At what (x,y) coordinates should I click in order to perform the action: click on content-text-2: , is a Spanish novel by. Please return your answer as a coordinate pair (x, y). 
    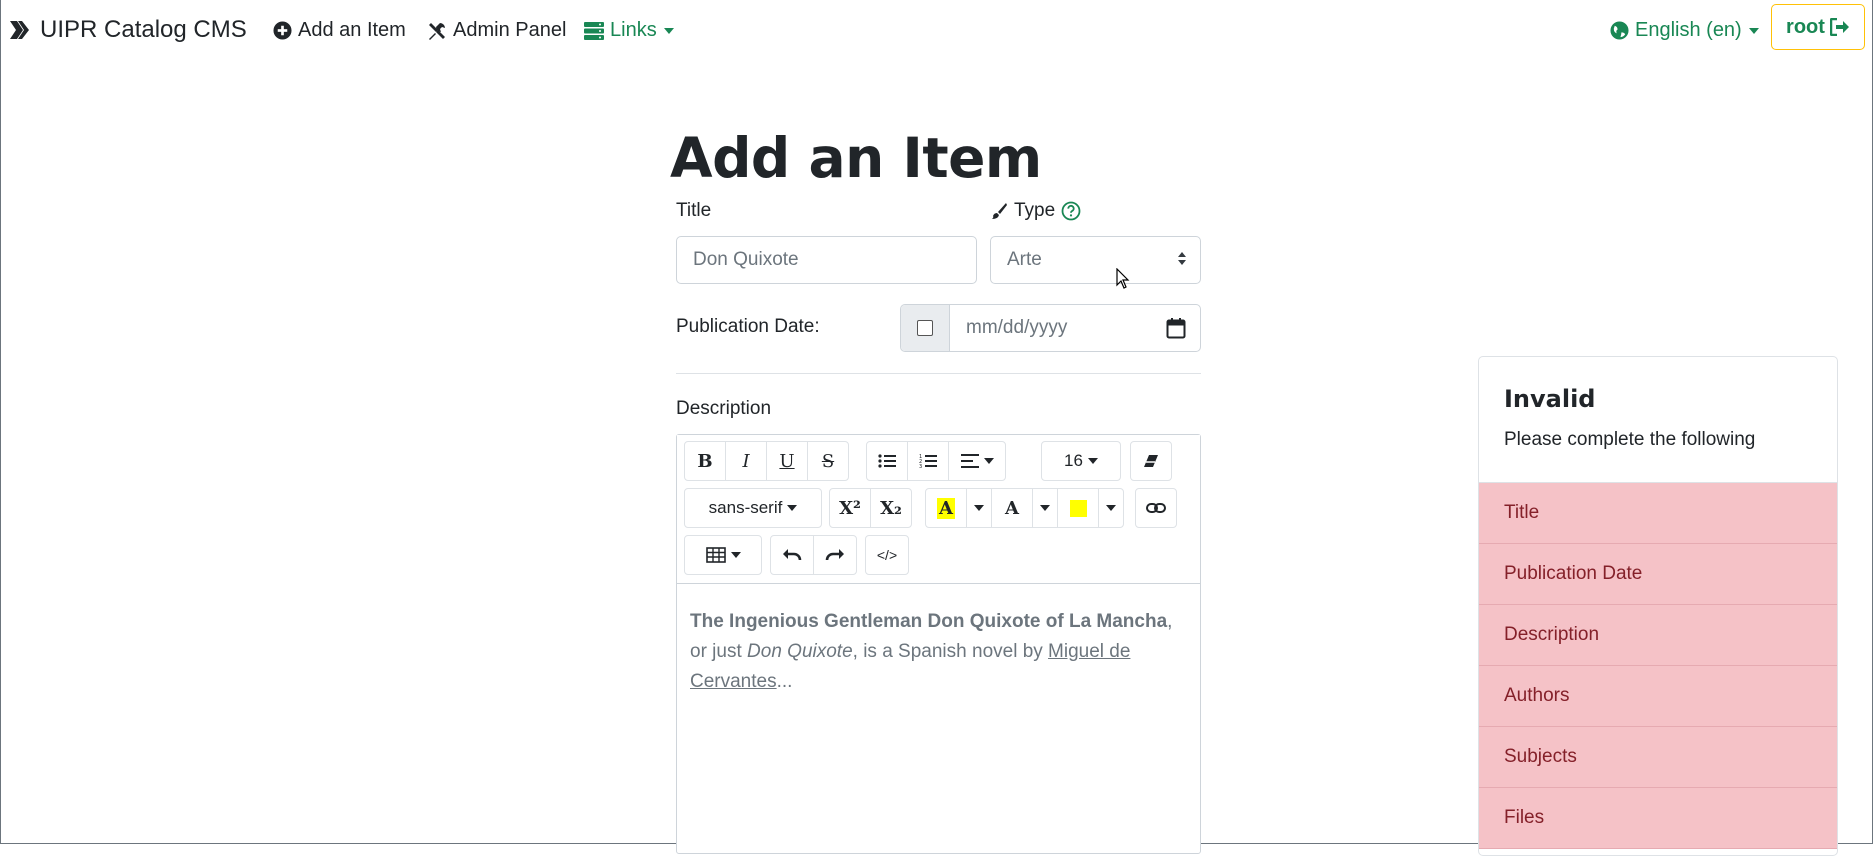
    Looking at the image, I should click on (950, 651).